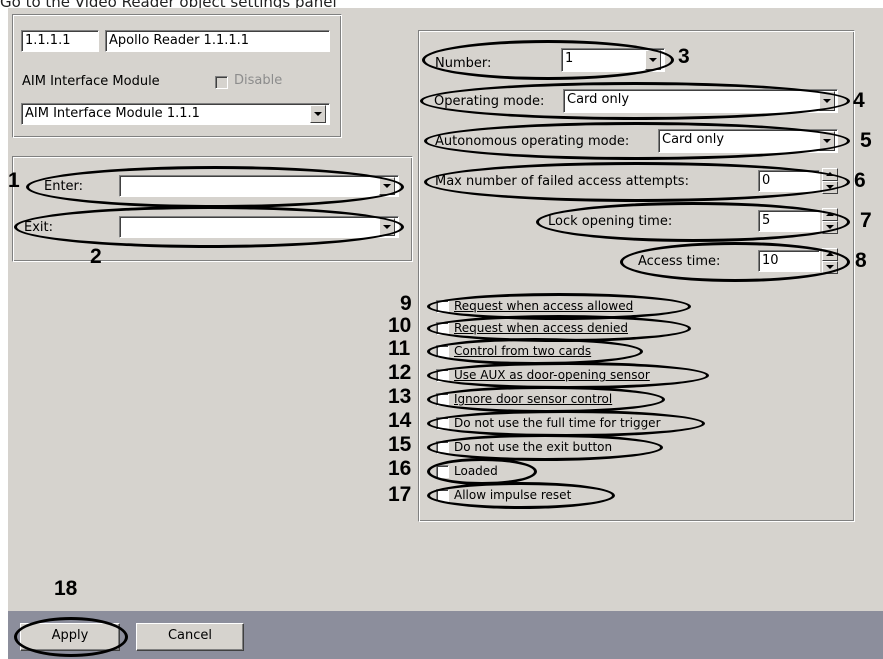 This screenshot has height=659, width=883. Describe the element at coordinates (70, 637) in the screenshot. I see `apply-button: Apply` at that location.